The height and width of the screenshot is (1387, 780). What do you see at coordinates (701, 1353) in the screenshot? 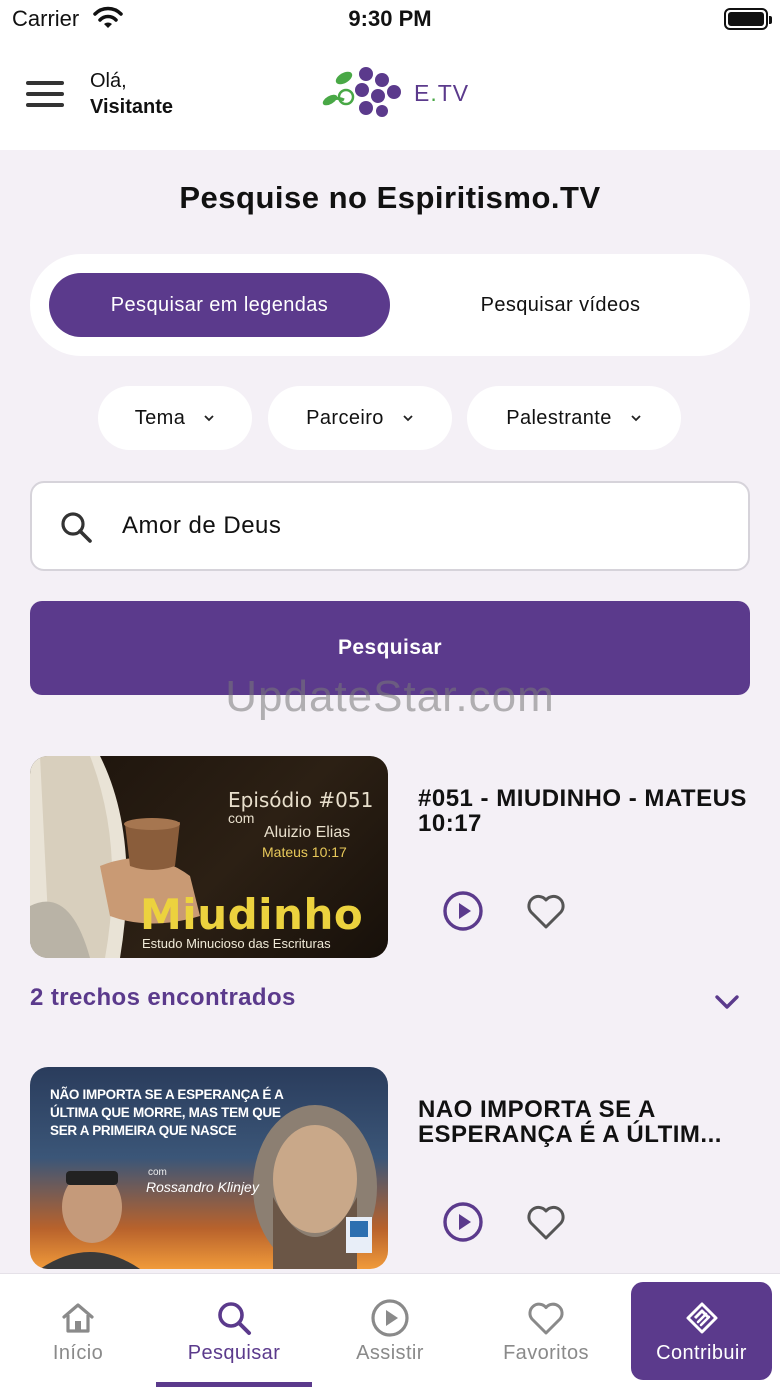
I see `contribuir-label: Contribuir` at bounding box center [701, 1353].